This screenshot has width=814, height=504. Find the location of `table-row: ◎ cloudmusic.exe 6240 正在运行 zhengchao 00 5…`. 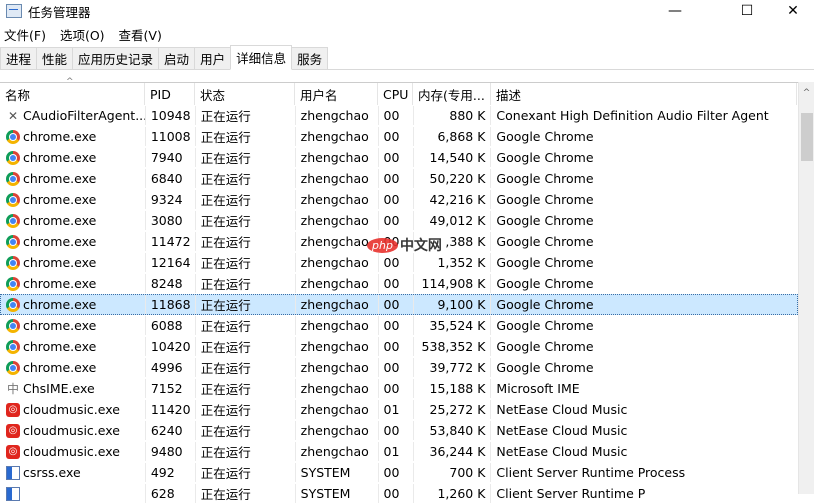

table-row: ◎ cloudmusic.exe 6240 正在运行 zhengchao 00 5… is located at coordinates (399, 430).